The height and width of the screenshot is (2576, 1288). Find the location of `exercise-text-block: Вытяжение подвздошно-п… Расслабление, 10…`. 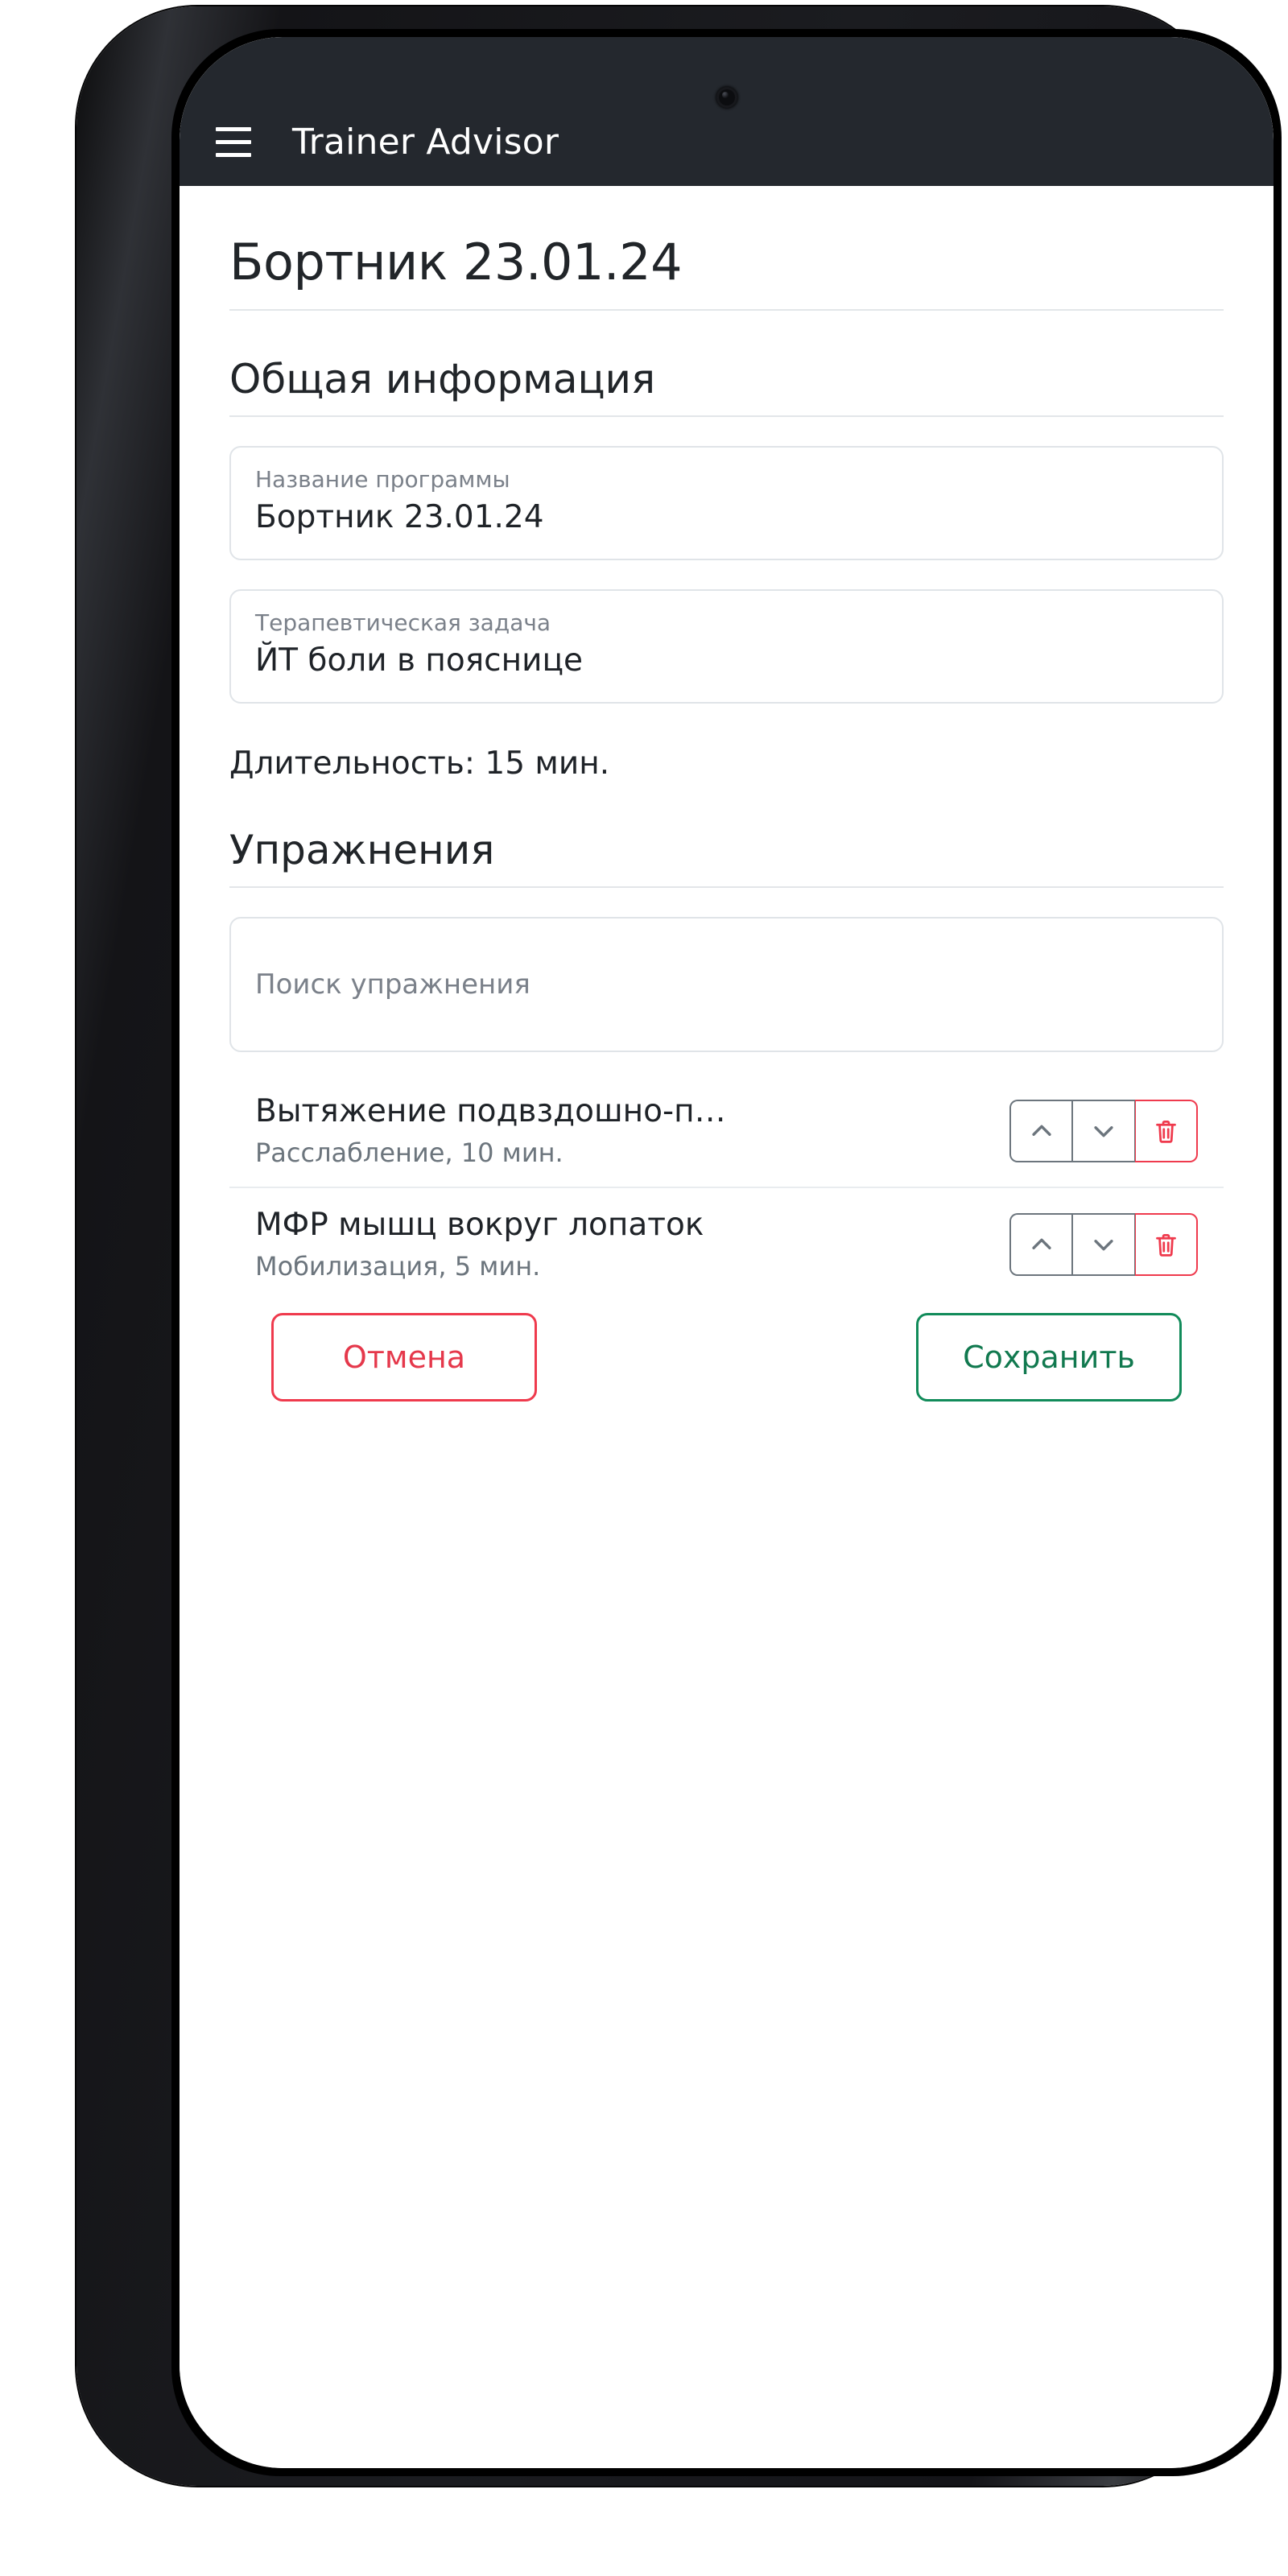

exercise-text-block: Вытяжение подвздошно-п… Расслабление, 10… is located at coordinates (632, 1131).